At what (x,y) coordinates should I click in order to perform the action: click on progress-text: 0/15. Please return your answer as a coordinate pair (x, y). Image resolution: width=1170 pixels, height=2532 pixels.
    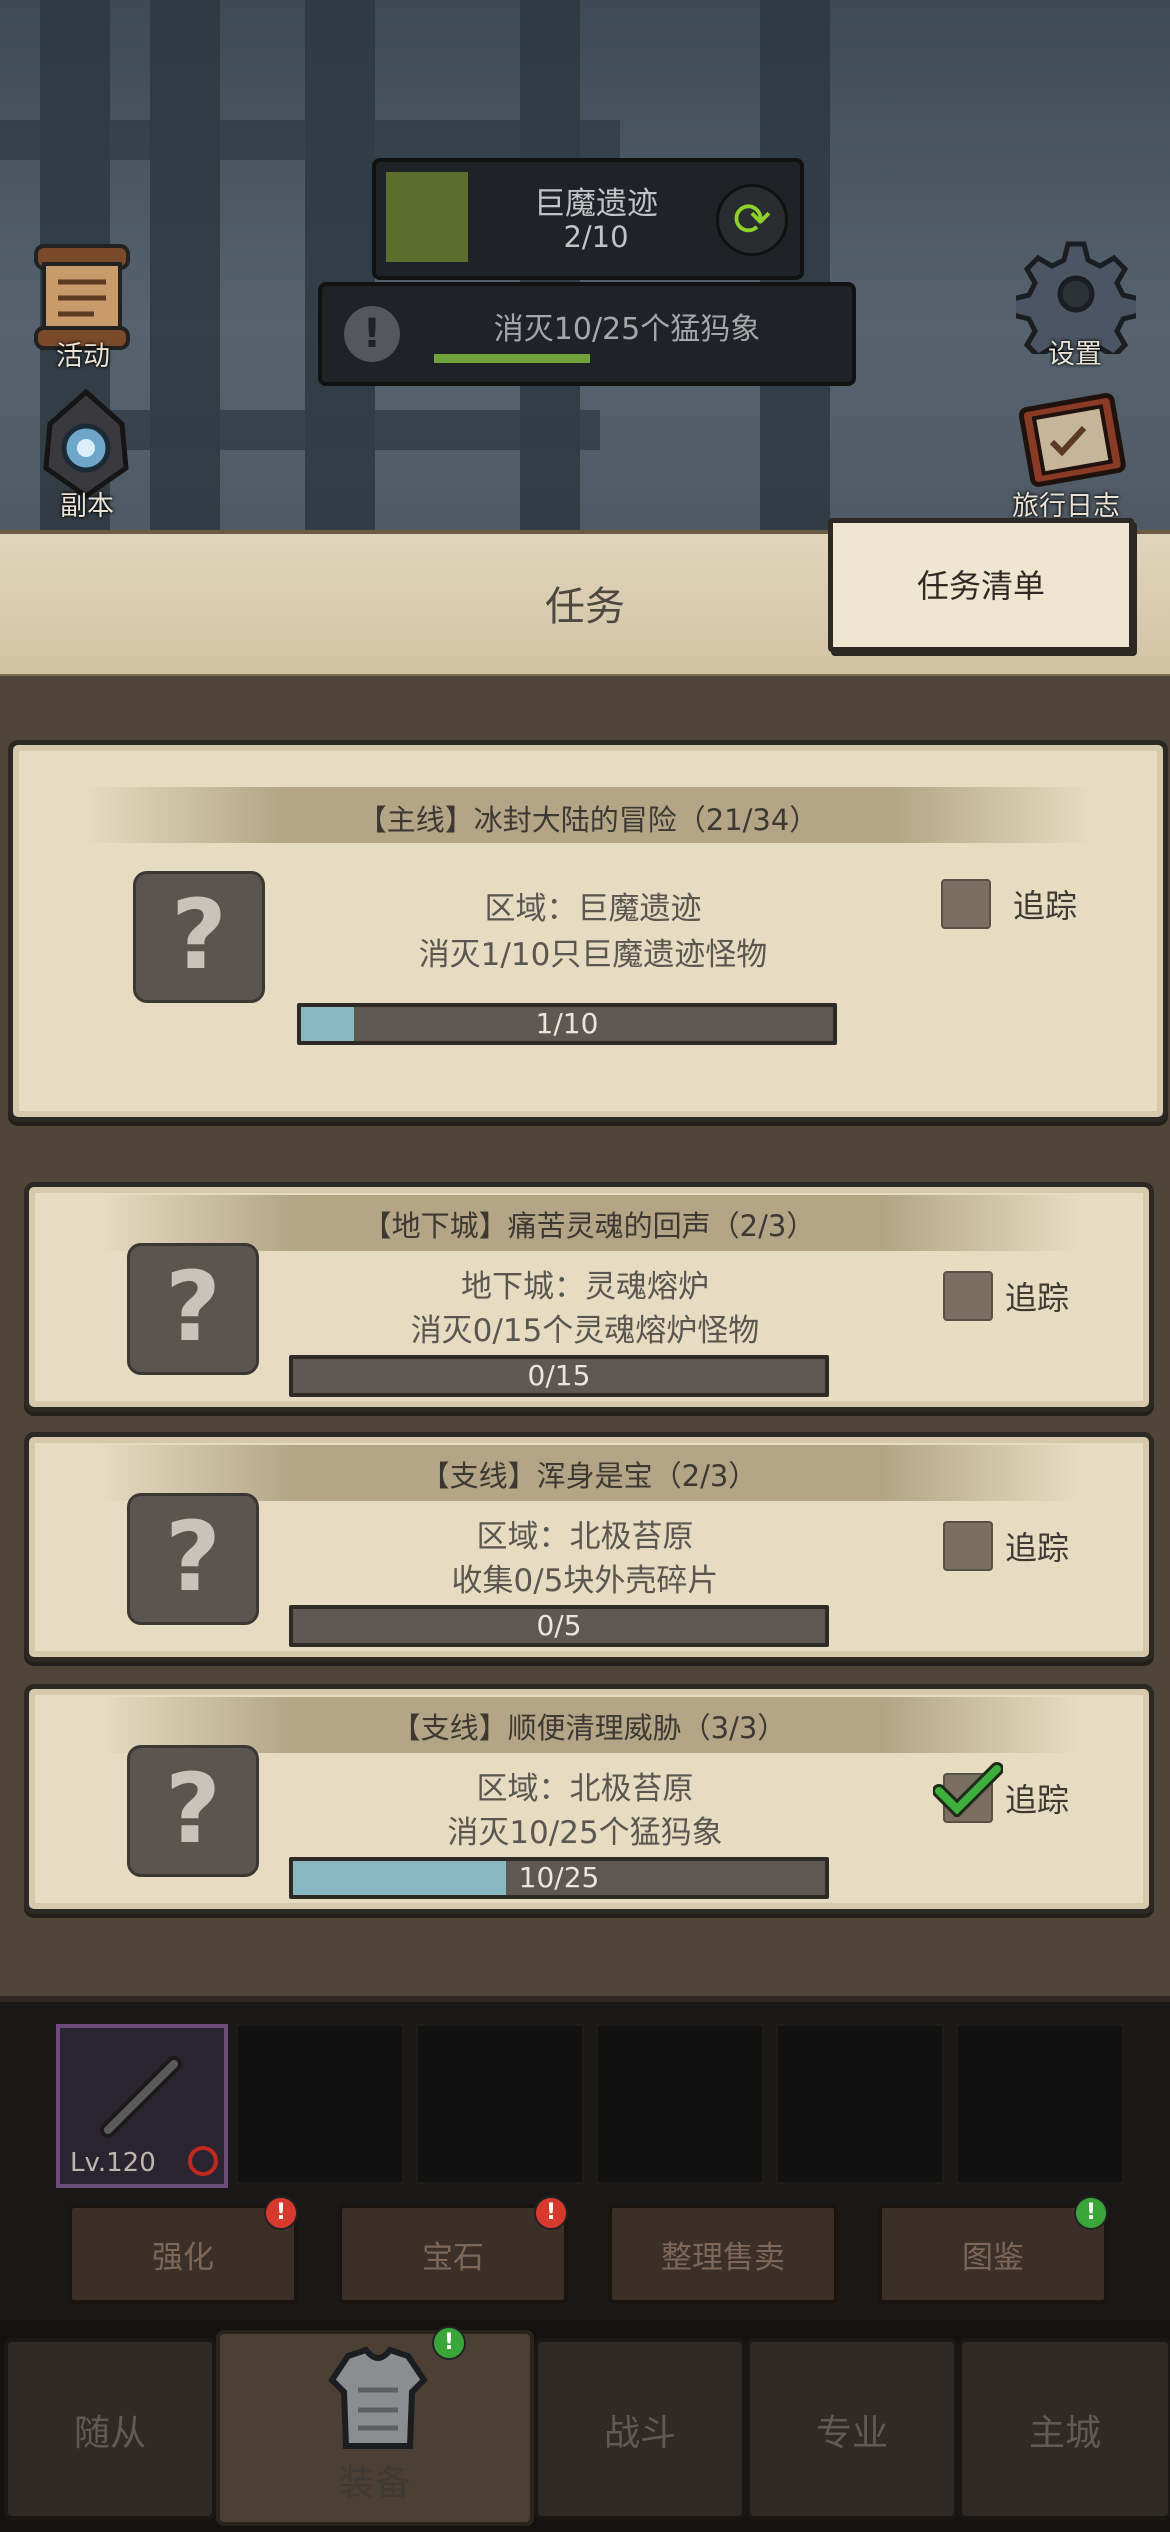
    Looking at the image, I should click on (559, 1375).